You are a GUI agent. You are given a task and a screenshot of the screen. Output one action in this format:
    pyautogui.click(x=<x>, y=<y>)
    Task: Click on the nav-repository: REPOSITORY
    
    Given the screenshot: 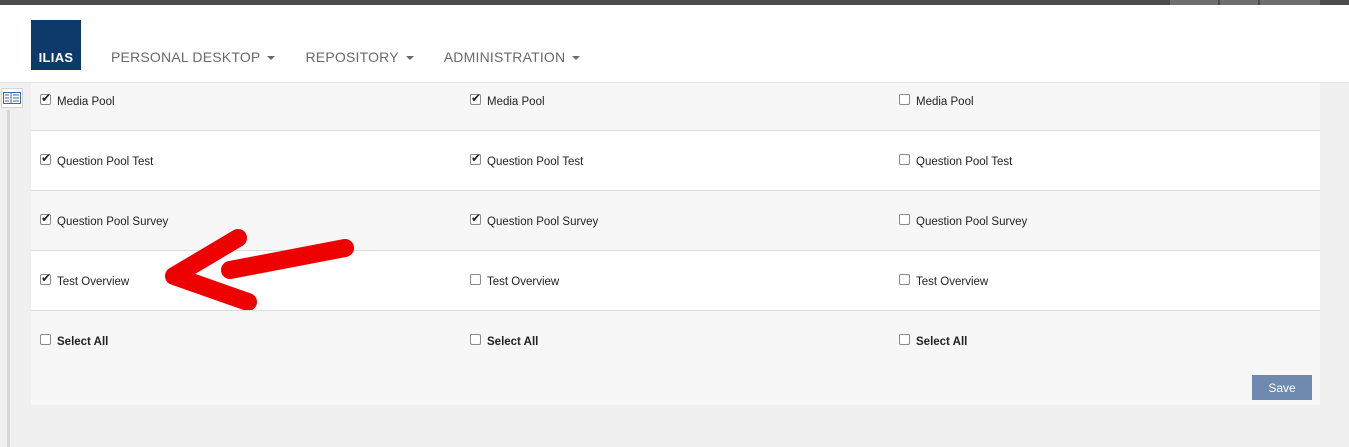 What is the action you would take?
    pyautogui.click(x=359, y=57)
    